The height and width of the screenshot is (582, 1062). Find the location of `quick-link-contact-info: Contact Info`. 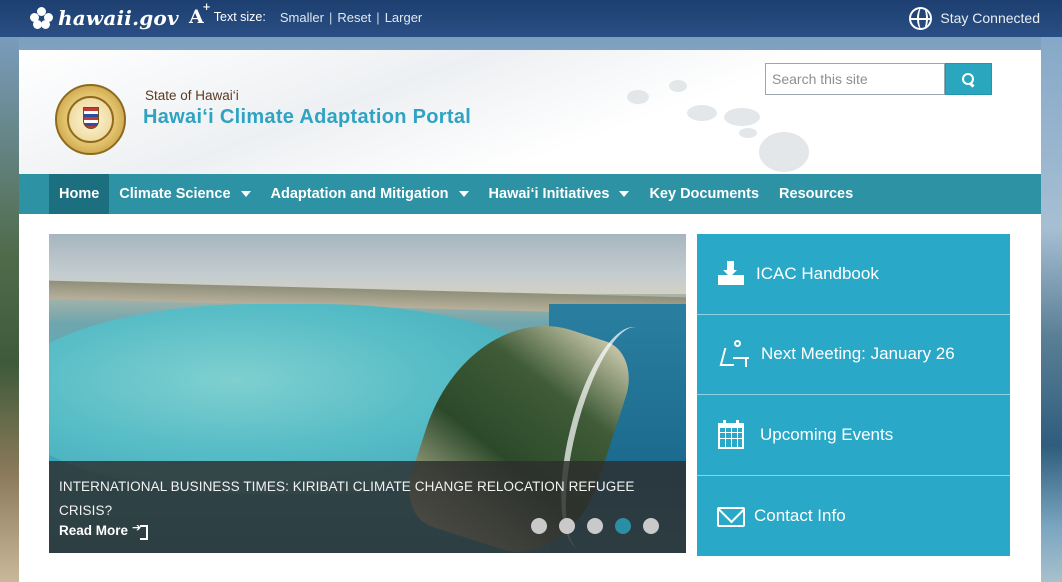

quick-link-contact-info: Contact Info is located at coordinates (853, 515).